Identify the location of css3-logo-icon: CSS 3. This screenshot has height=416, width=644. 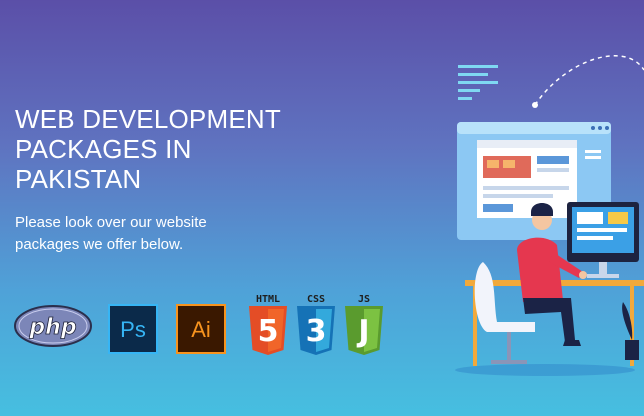
(316, 324).